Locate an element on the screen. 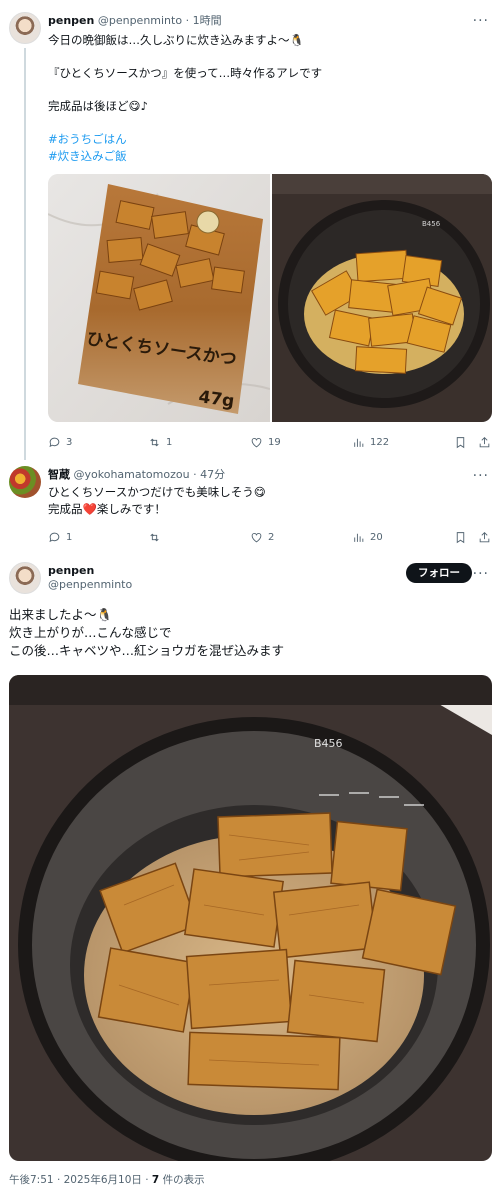 Image resolution: width=501 pixels, height=1200 pixels. like-count: 2 is located at coordinates (271, 537).